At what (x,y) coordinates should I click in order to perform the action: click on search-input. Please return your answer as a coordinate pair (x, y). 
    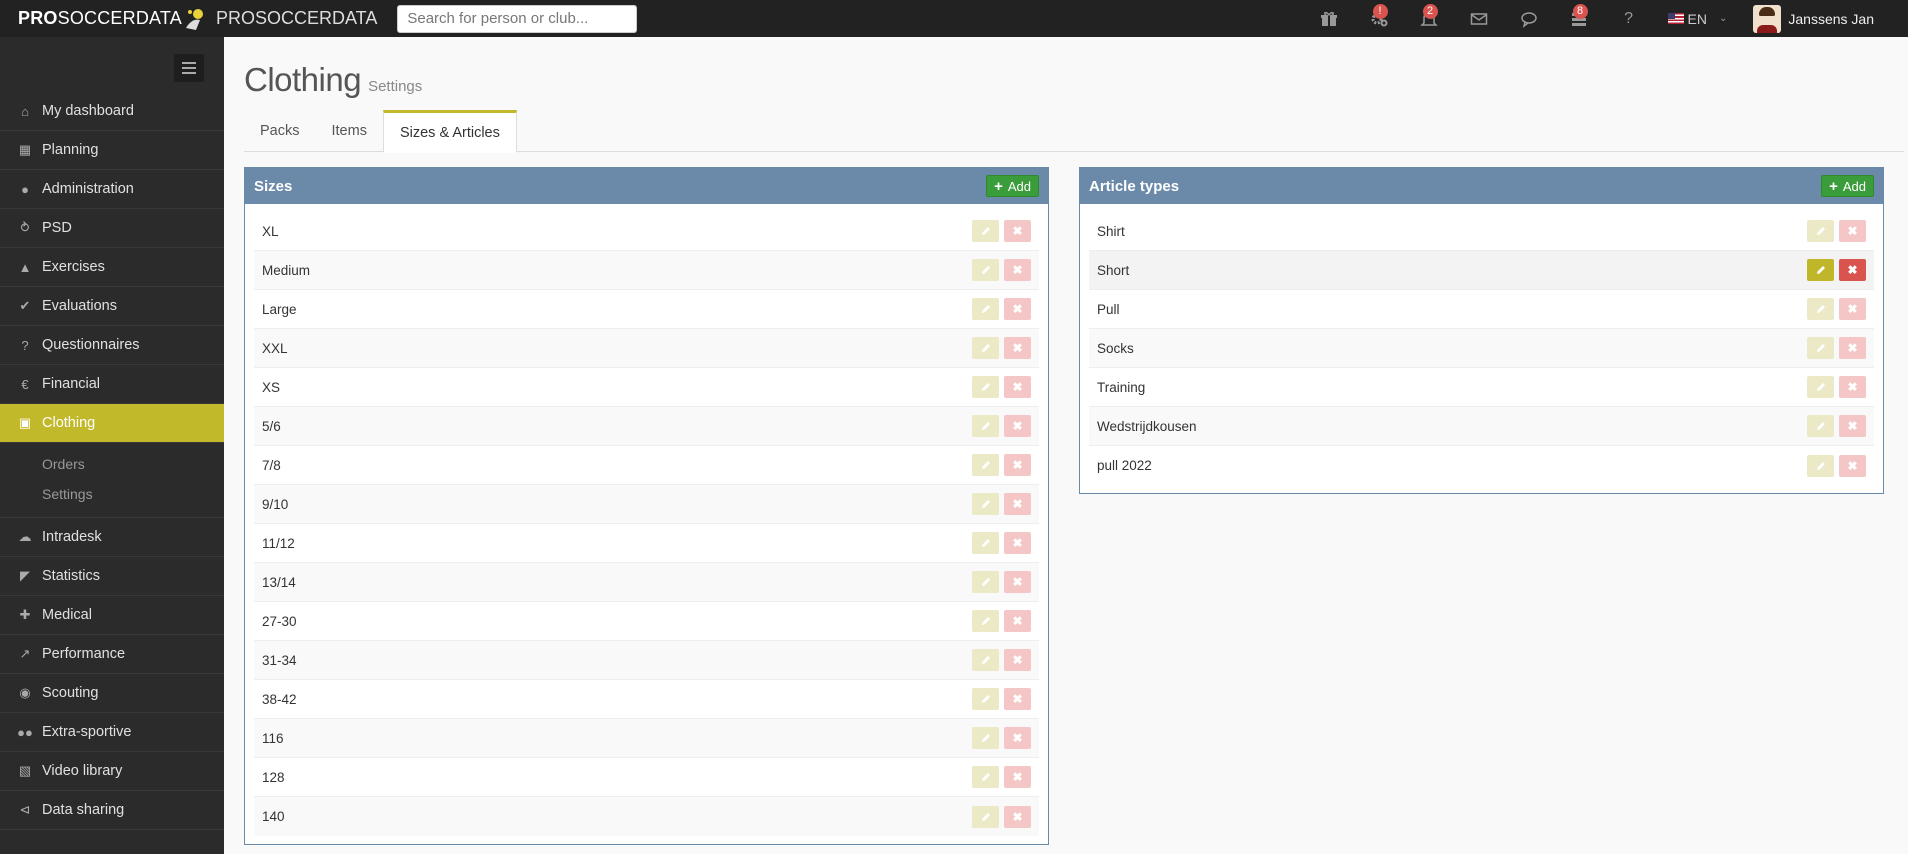
    Looking at the image, I should click on (517, 18).